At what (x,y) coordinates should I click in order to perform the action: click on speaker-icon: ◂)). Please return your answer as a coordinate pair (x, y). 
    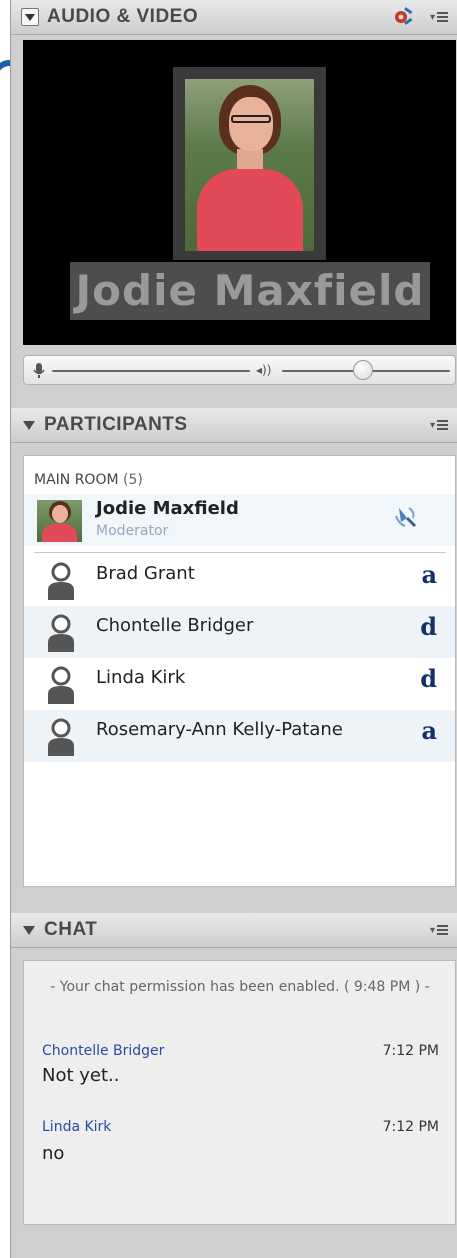
    Looking at the image, I should click on (263, 370).